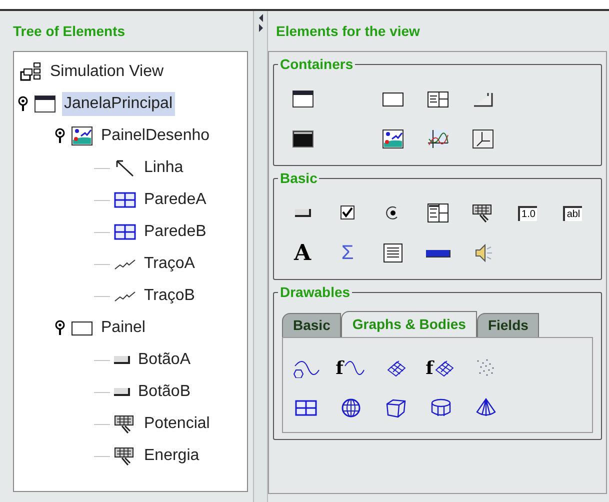  Describe the element at coordinates (169, 296) in the screenshot. I see `tree-node-label: TraçoB` at that location.